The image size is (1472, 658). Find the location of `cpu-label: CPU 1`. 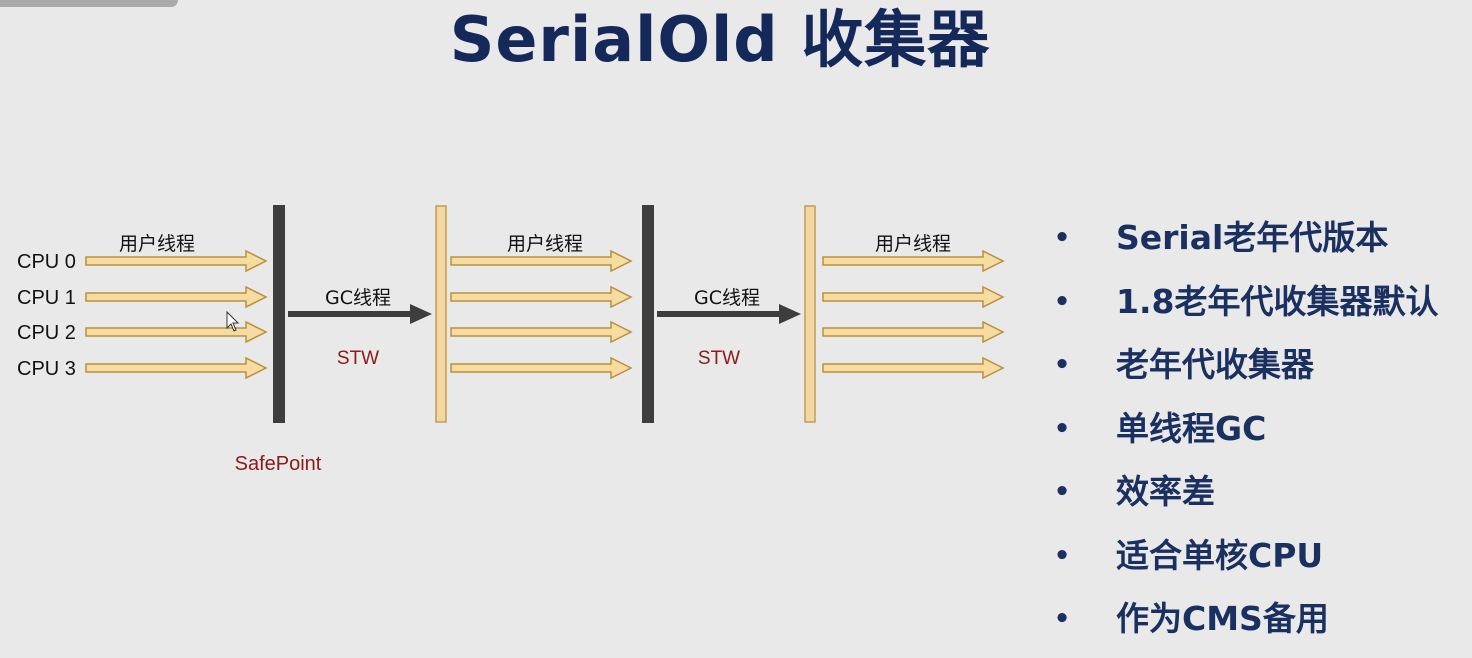

cpu-label: CPU 1 is located at coordinates (46, 298).